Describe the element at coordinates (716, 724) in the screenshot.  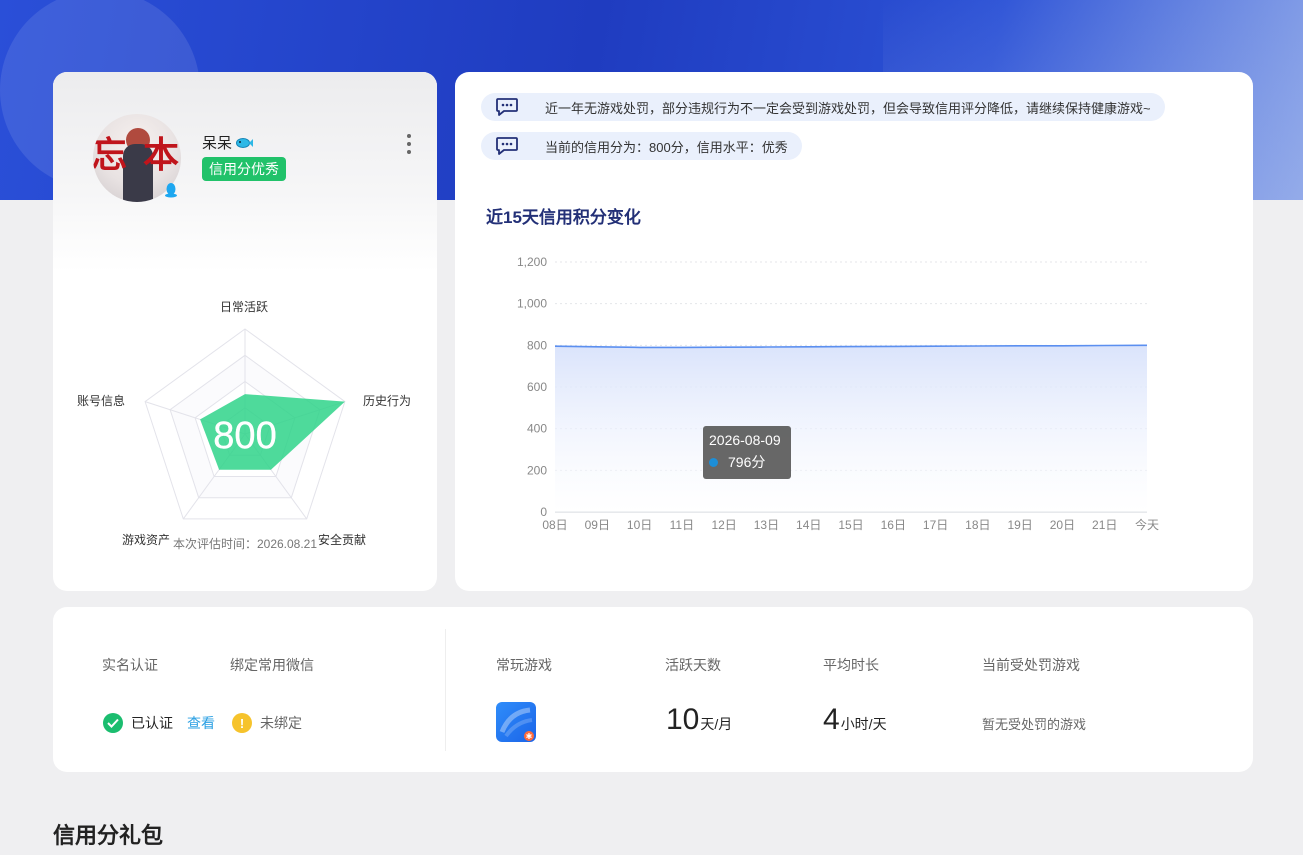
I see `active-days-unit: 天/月` at that location.